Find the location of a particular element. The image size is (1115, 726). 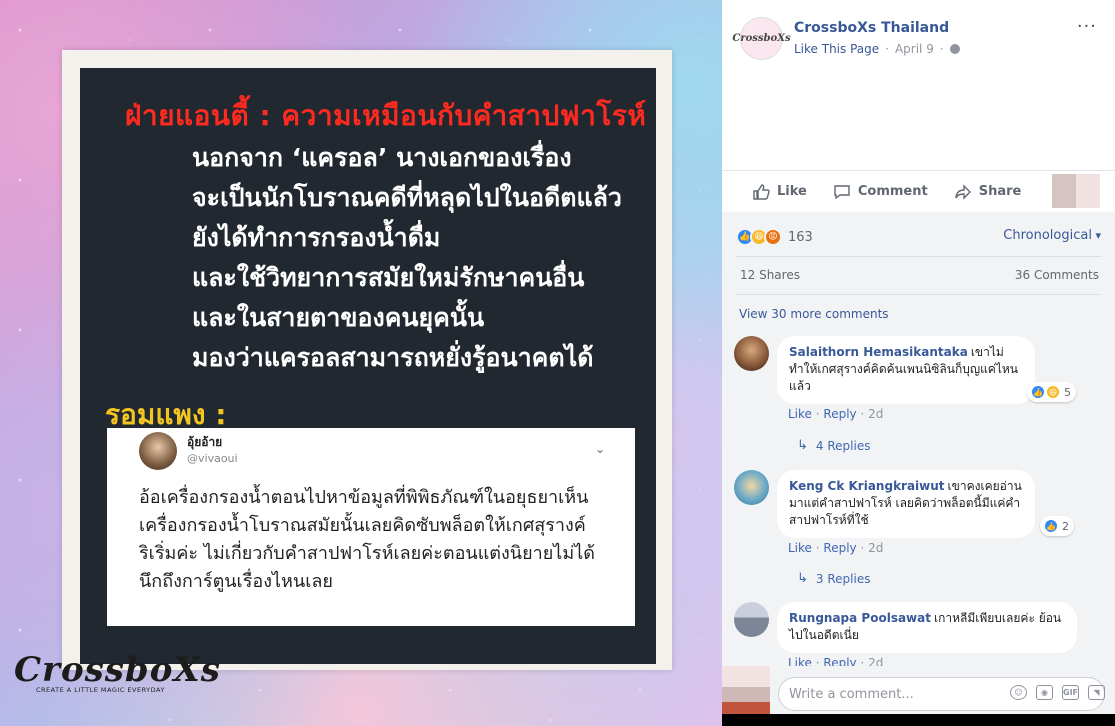

post-date: April 9 is located at coordinates (914, 49).